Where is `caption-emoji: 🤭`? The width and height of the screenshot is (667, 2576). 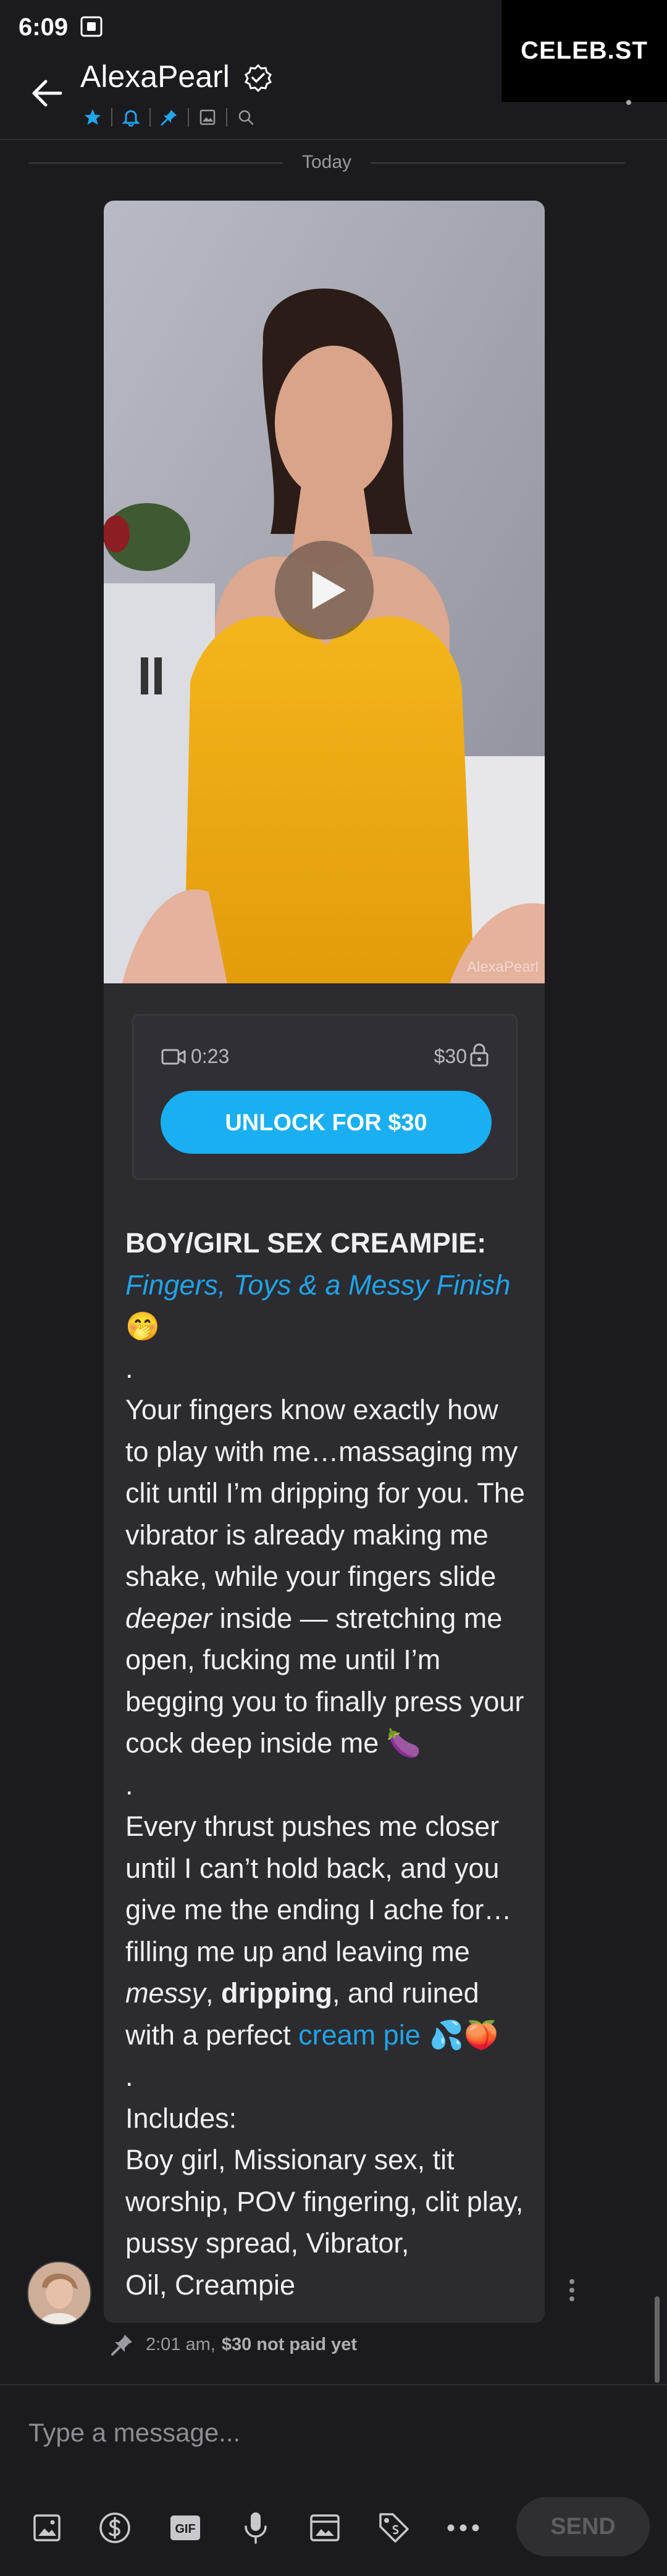
caption-emoji: 🤭 is located at coordinates (143, 1326).